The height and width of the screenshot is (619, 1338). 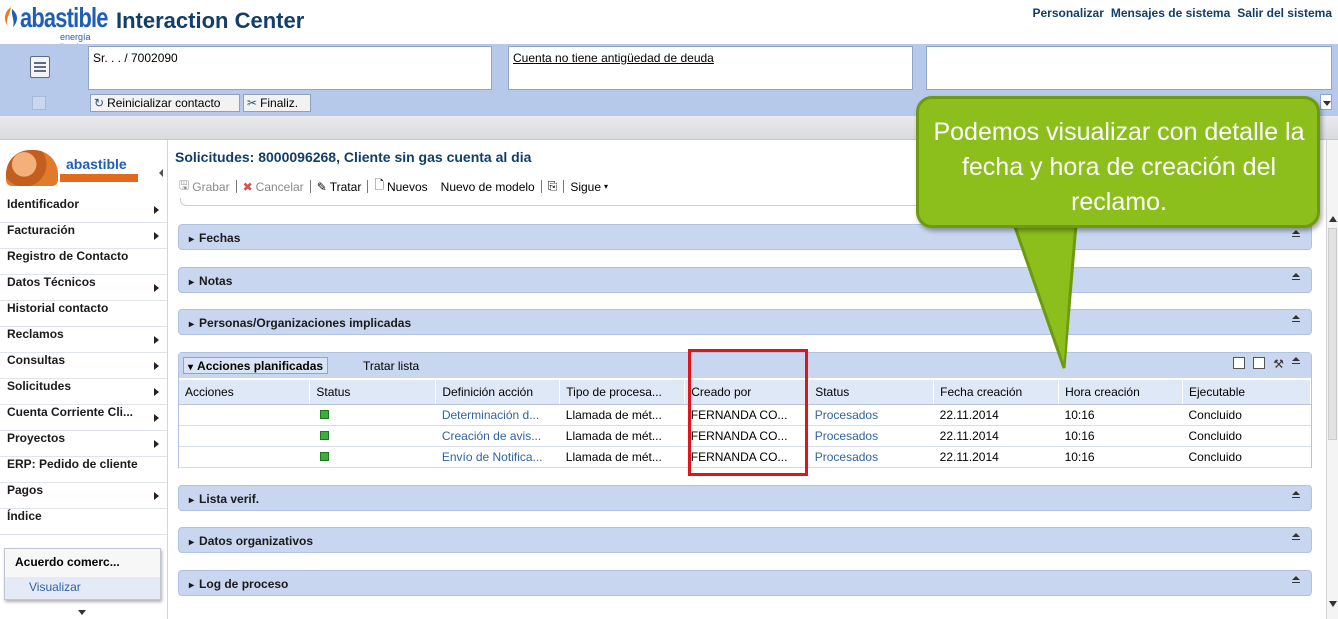 What do you see at coordinates (24, 516) in the screenshot?
I see `nav-item-label: Índice` at bounding box center [24, 516].